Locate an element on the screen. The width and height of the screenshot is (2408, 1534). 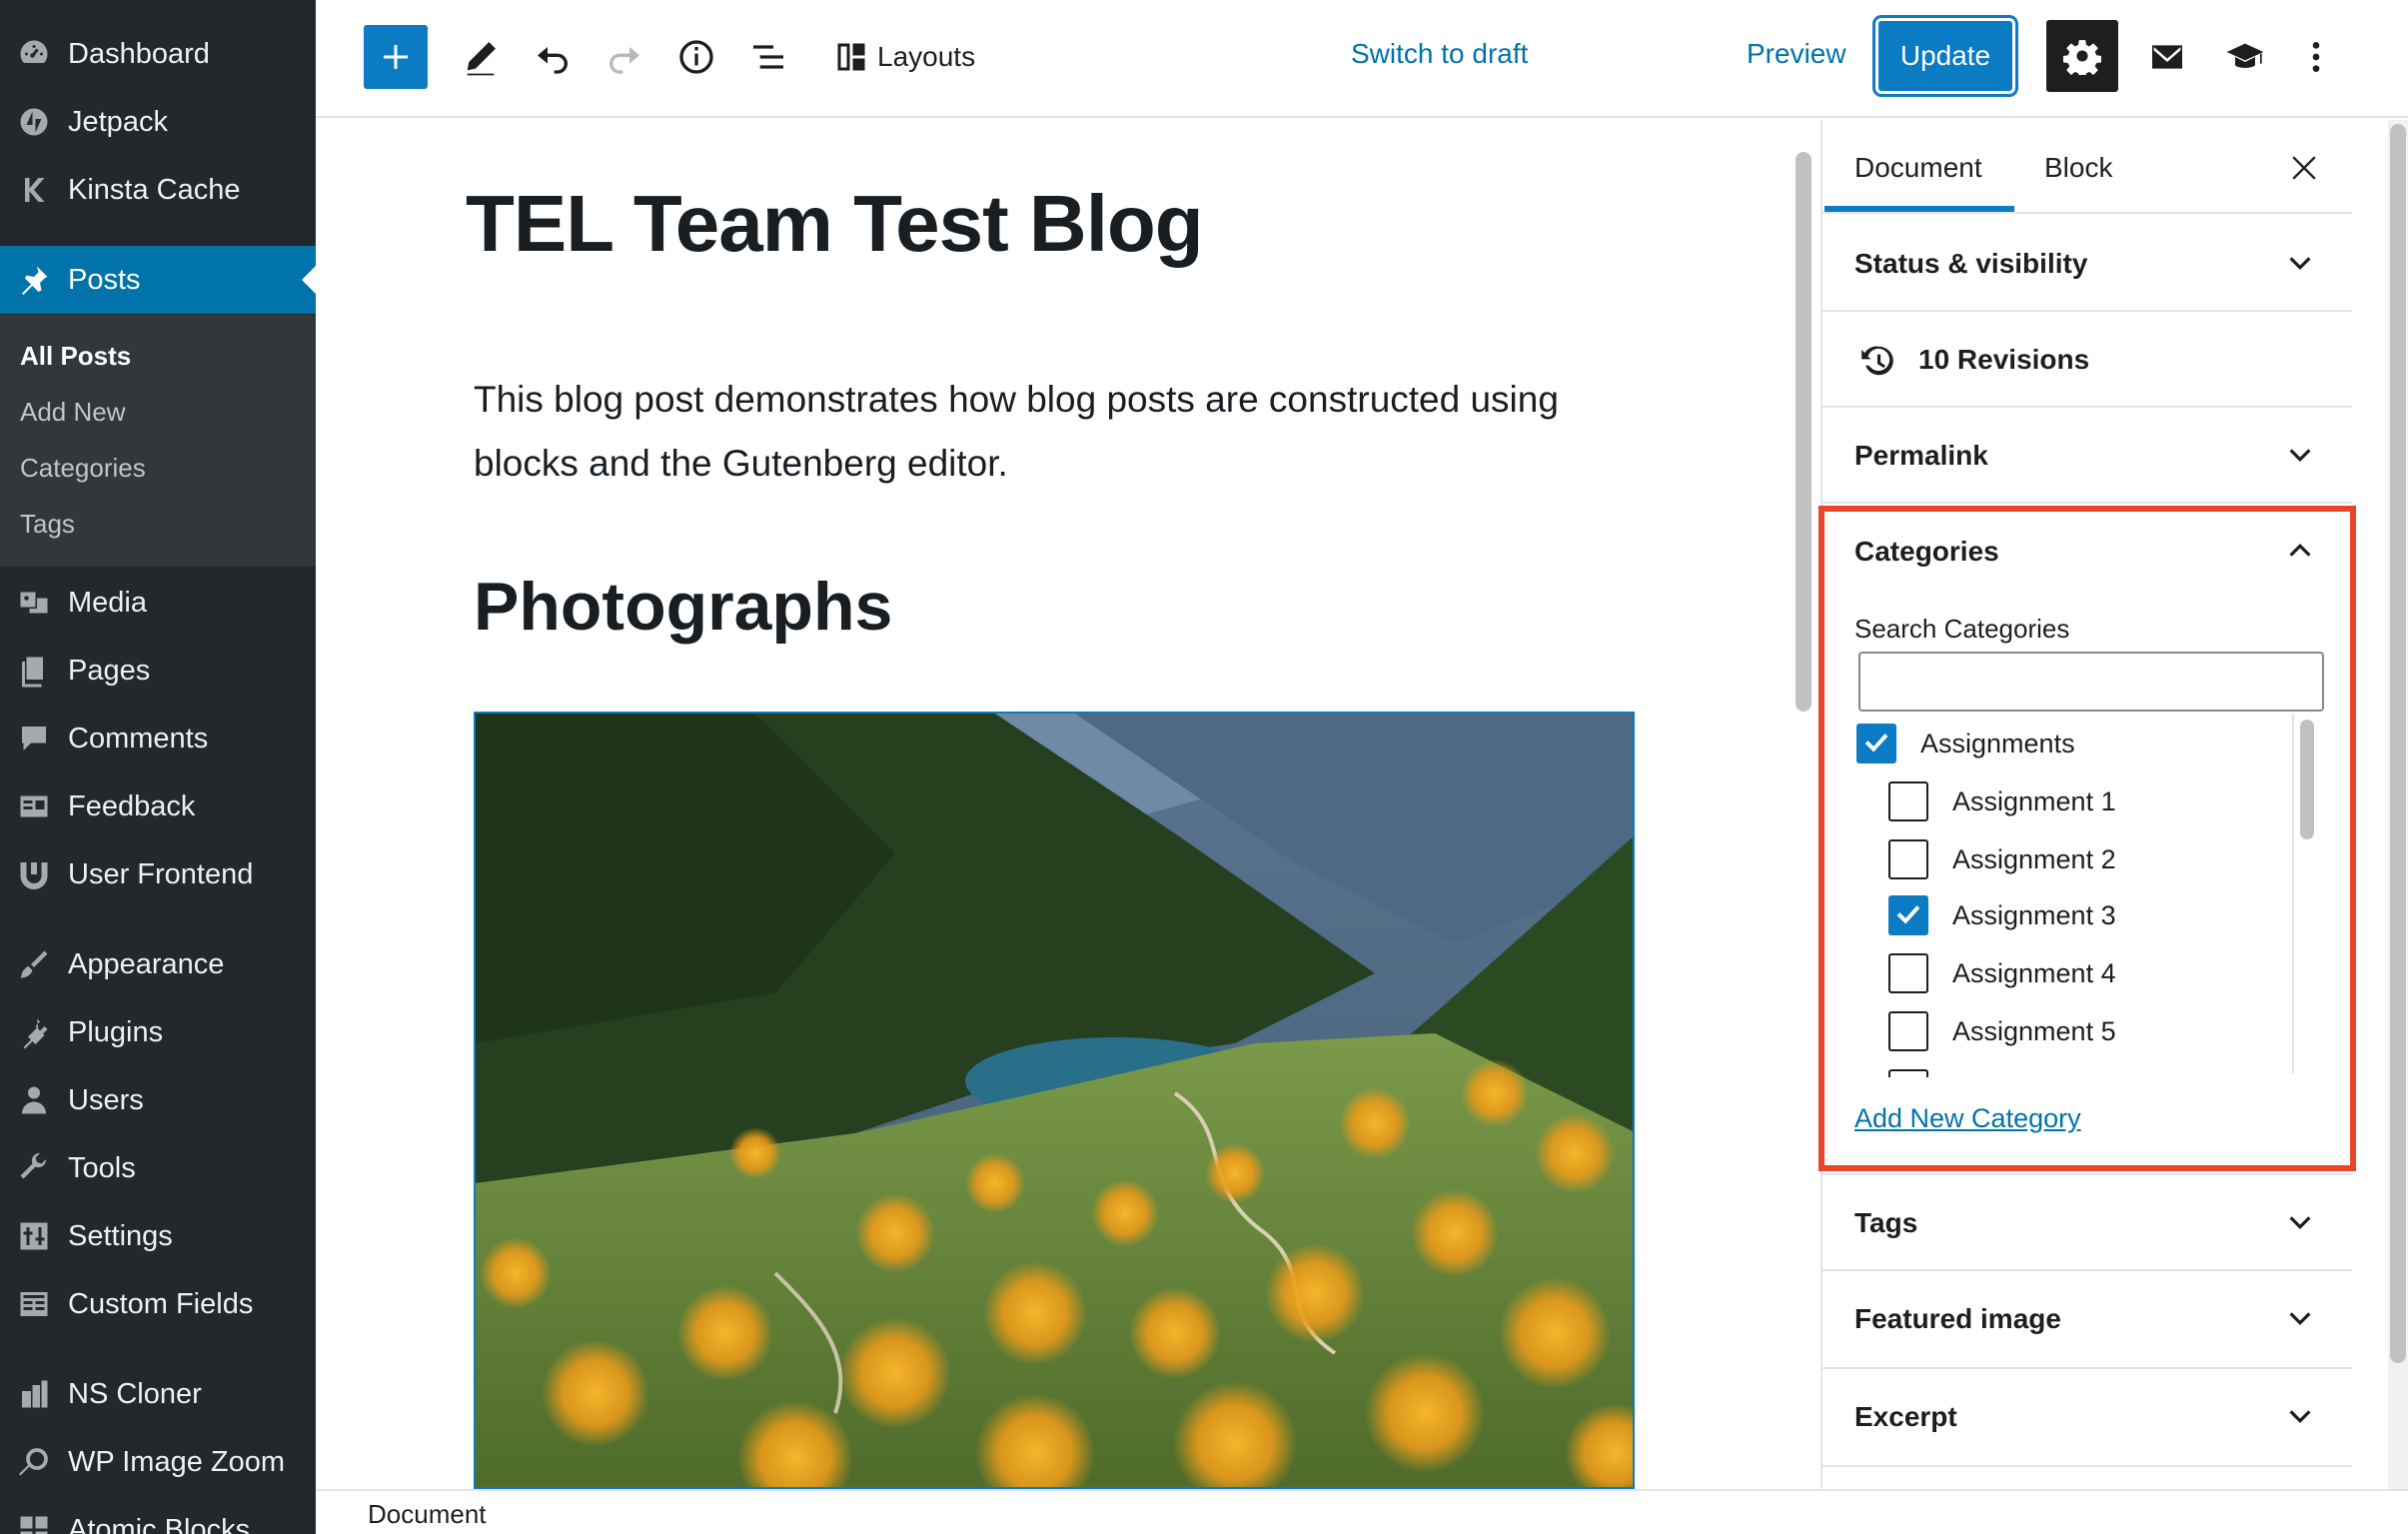
submenu-categories: Categories is located at coordinates (83, 468).